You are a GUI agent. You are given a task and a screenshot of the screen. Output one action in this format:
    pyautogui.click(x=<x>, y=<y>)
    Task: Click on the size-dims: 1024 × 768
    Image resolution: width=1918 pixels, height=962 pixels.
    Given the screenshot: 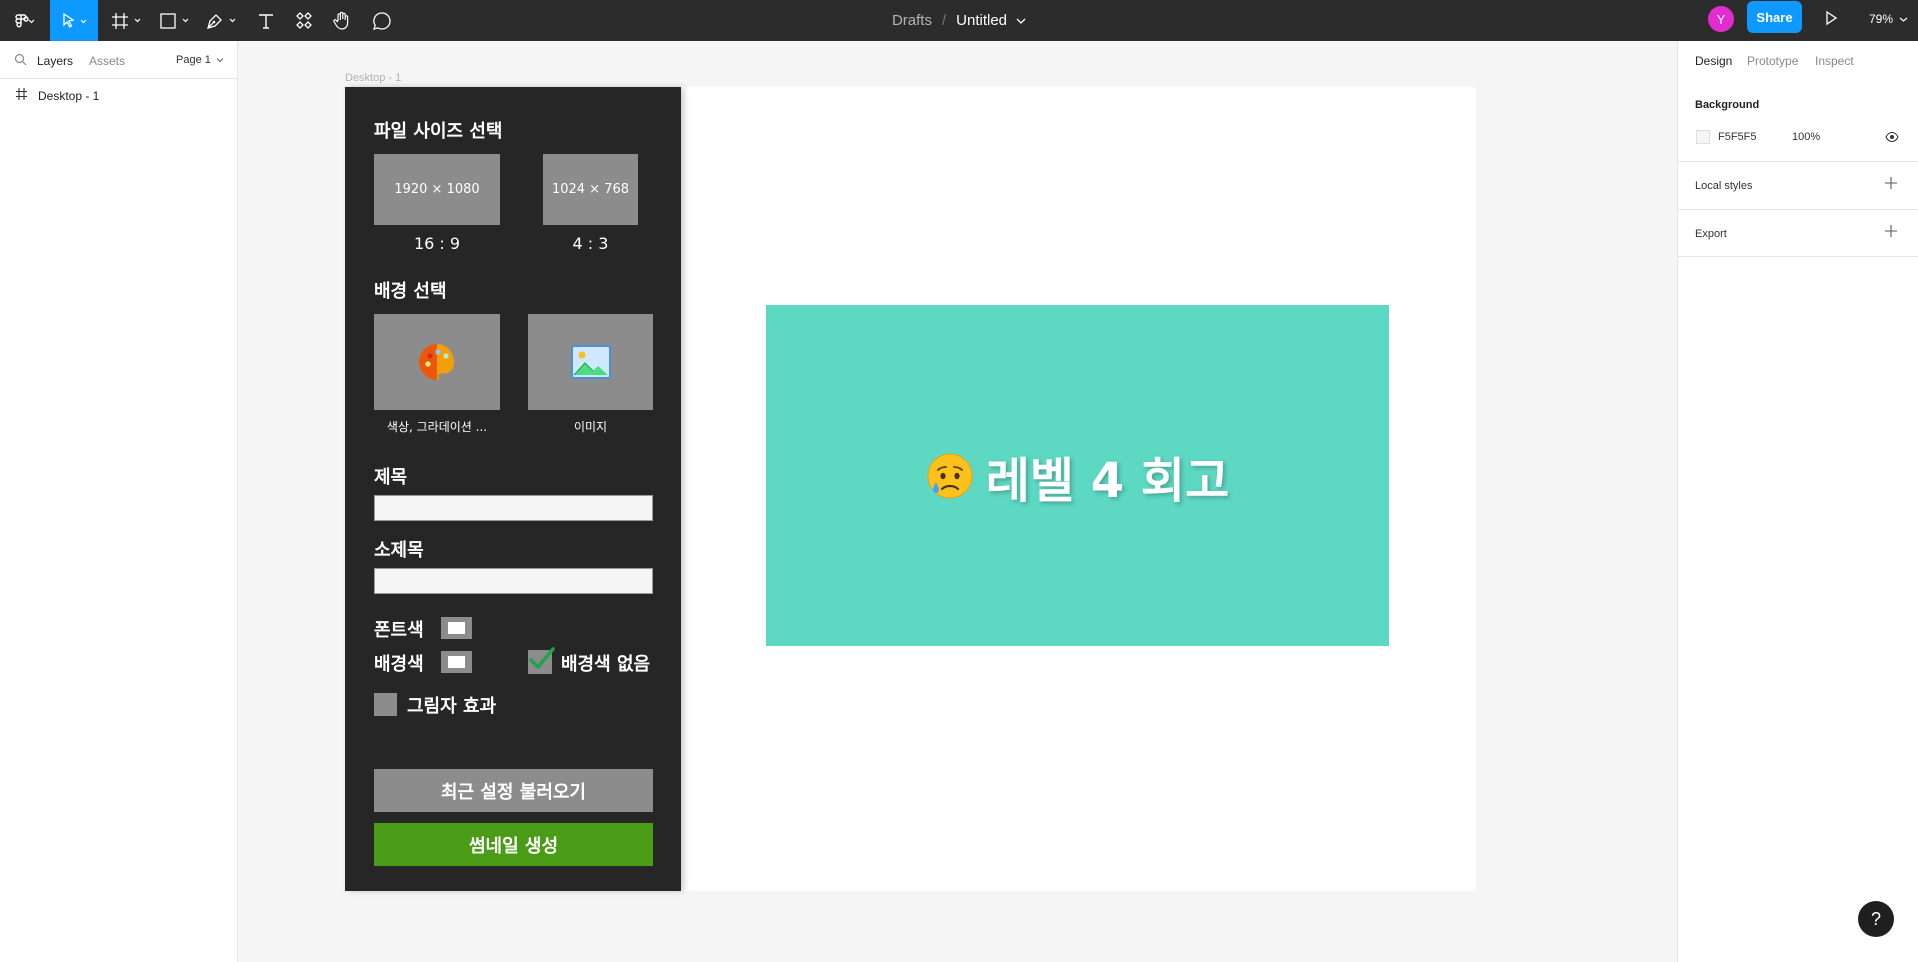 What is the action you would take?
    pyautogui.click(x=590, y=189)
    